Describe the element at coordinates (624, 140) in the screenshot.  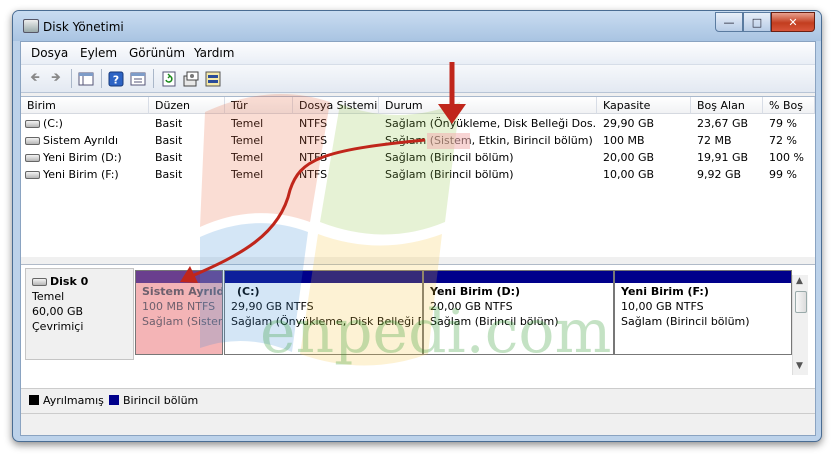
I see `cell-kapasite: 100 MB` at that location.